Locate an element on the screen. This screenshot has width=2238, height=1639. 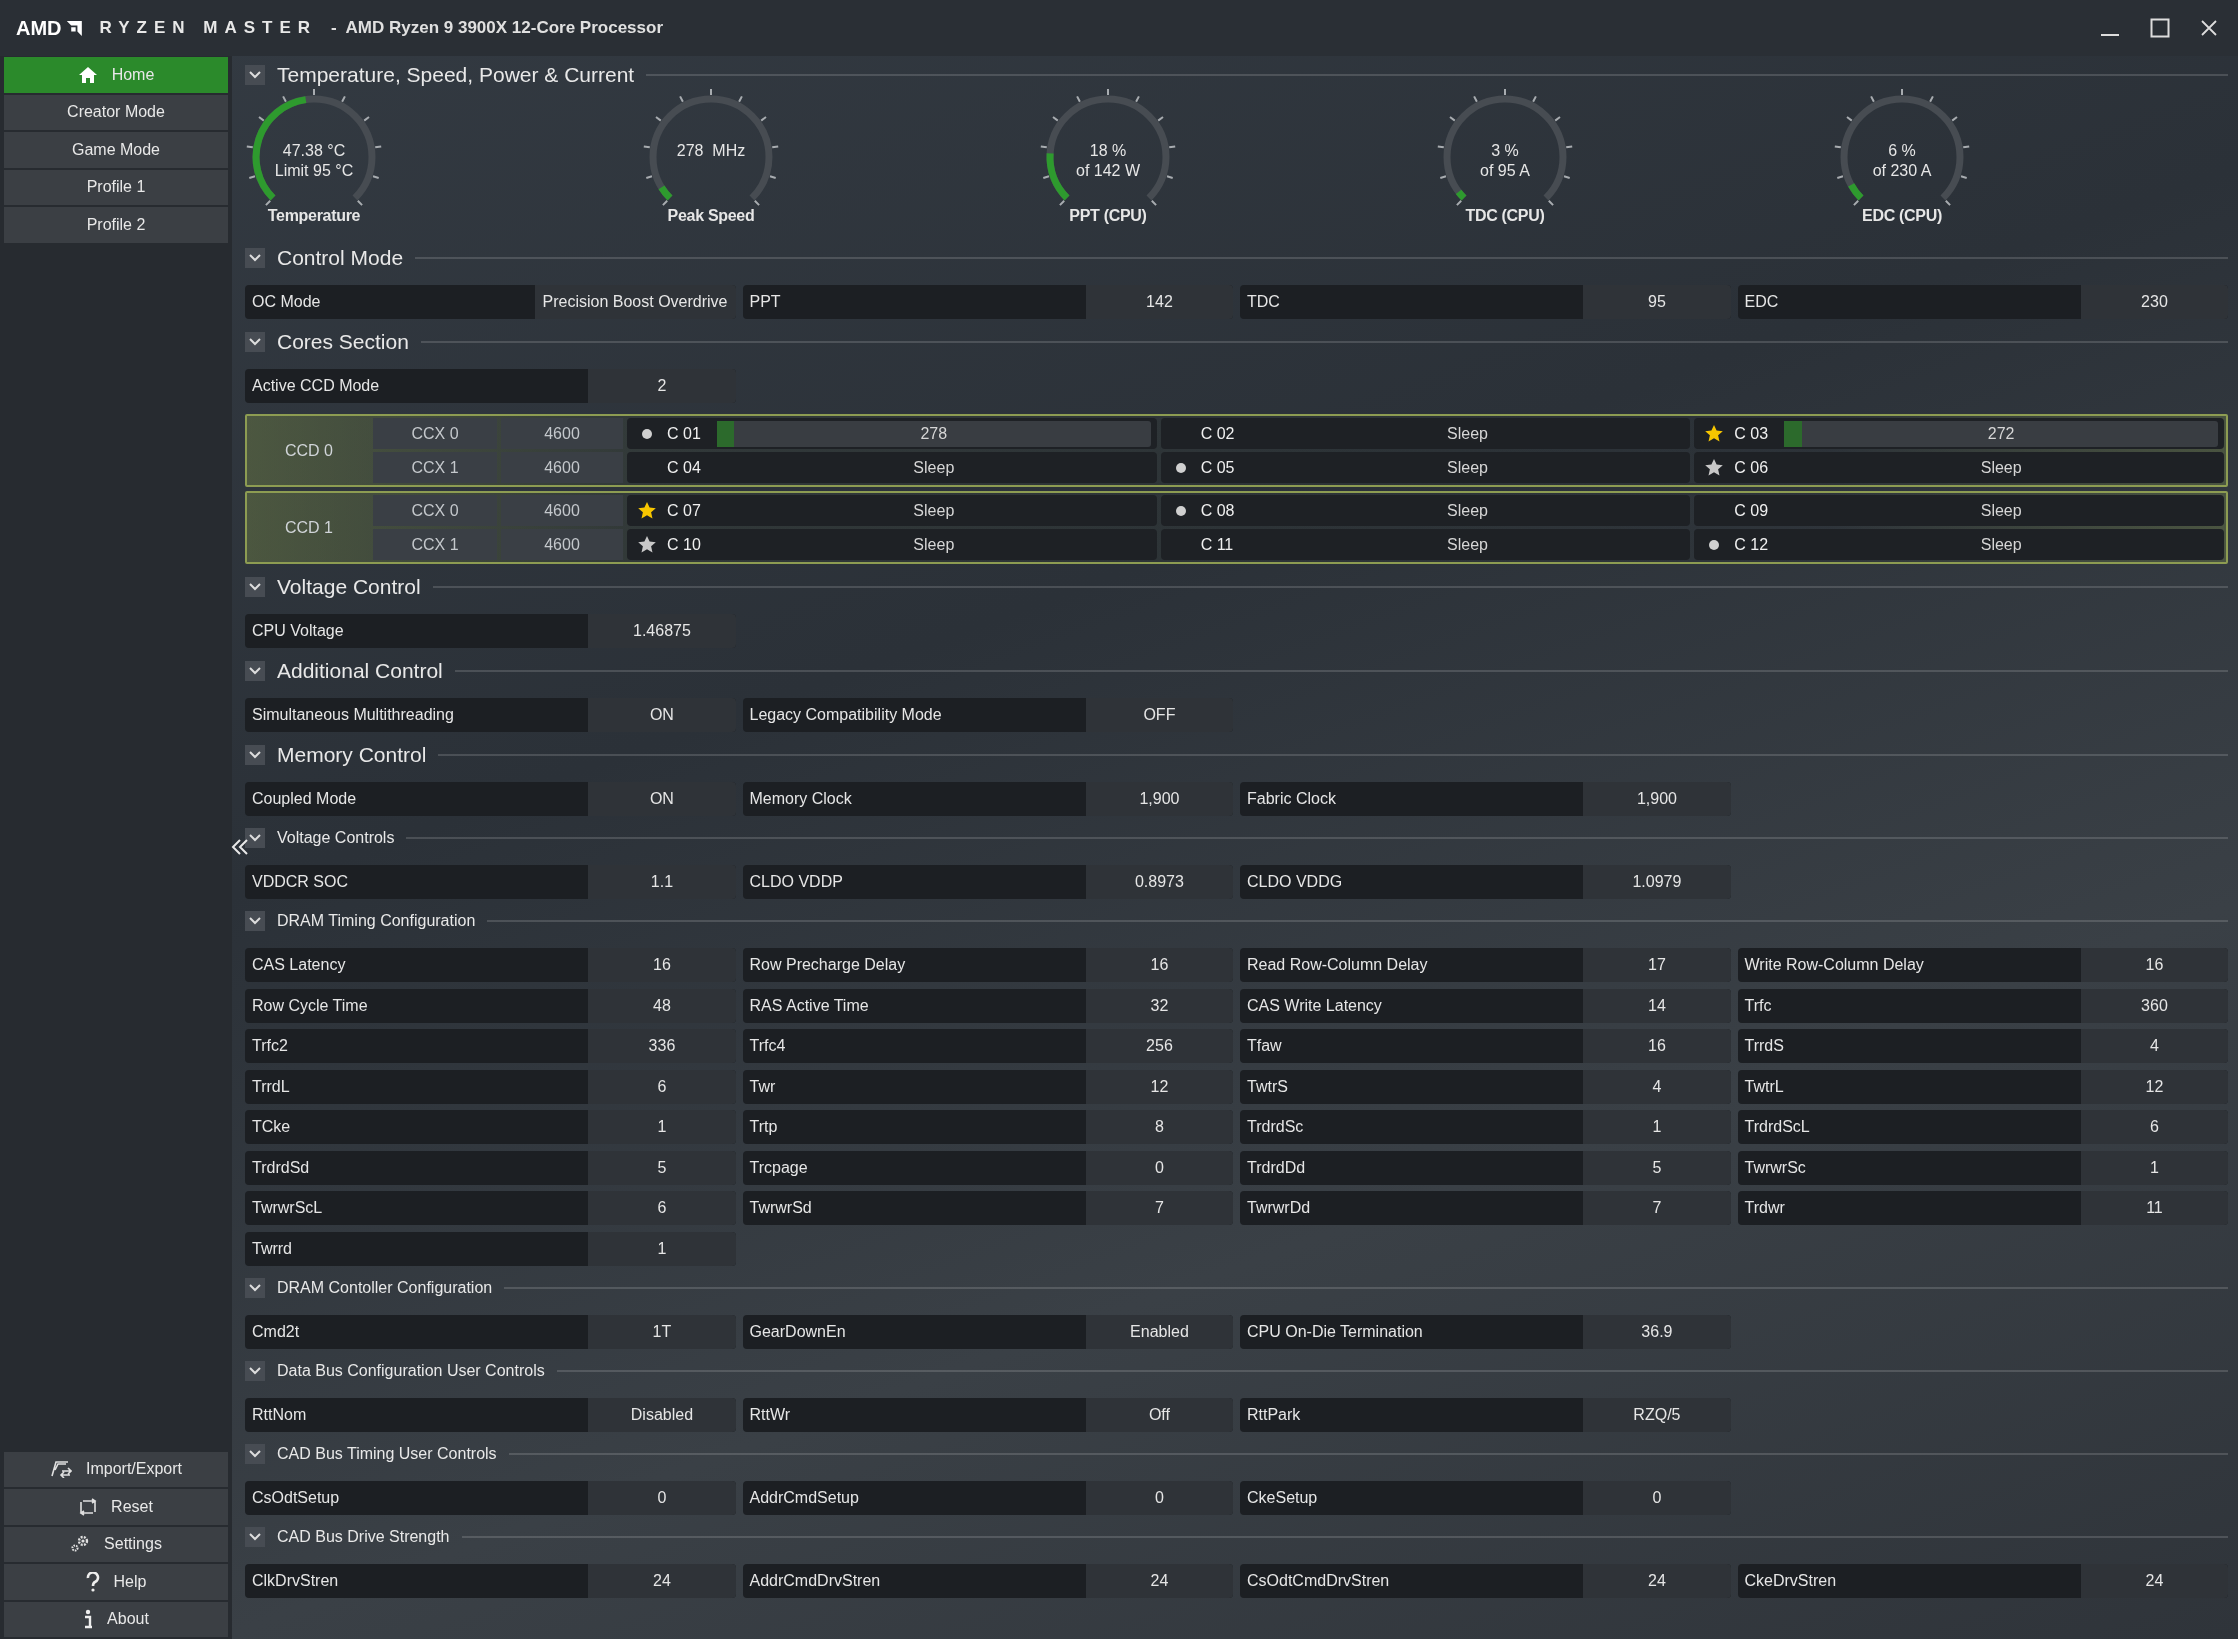
setting-label: TwrwrScL is located at coordinates (287, 1208).